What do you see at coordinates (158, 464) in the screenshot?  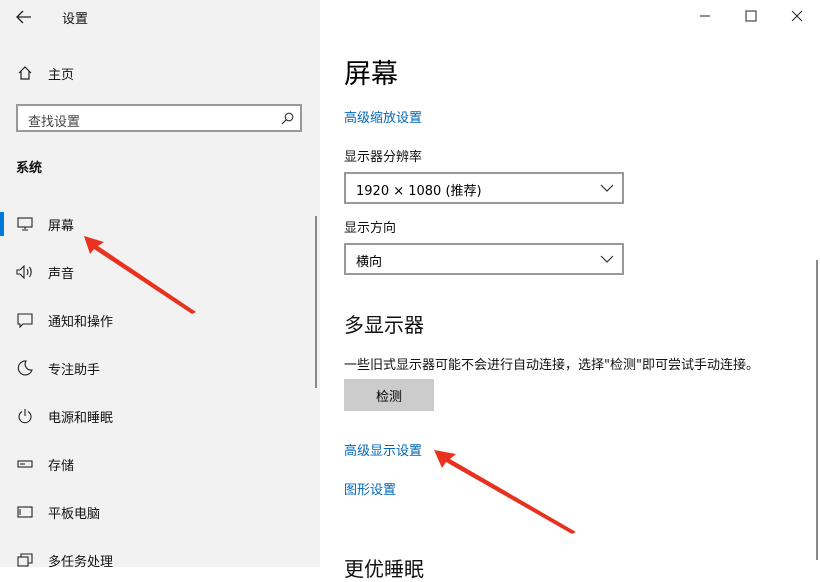 I see `sidebar-item-storage: 存储` at bounding box center [158, 464].